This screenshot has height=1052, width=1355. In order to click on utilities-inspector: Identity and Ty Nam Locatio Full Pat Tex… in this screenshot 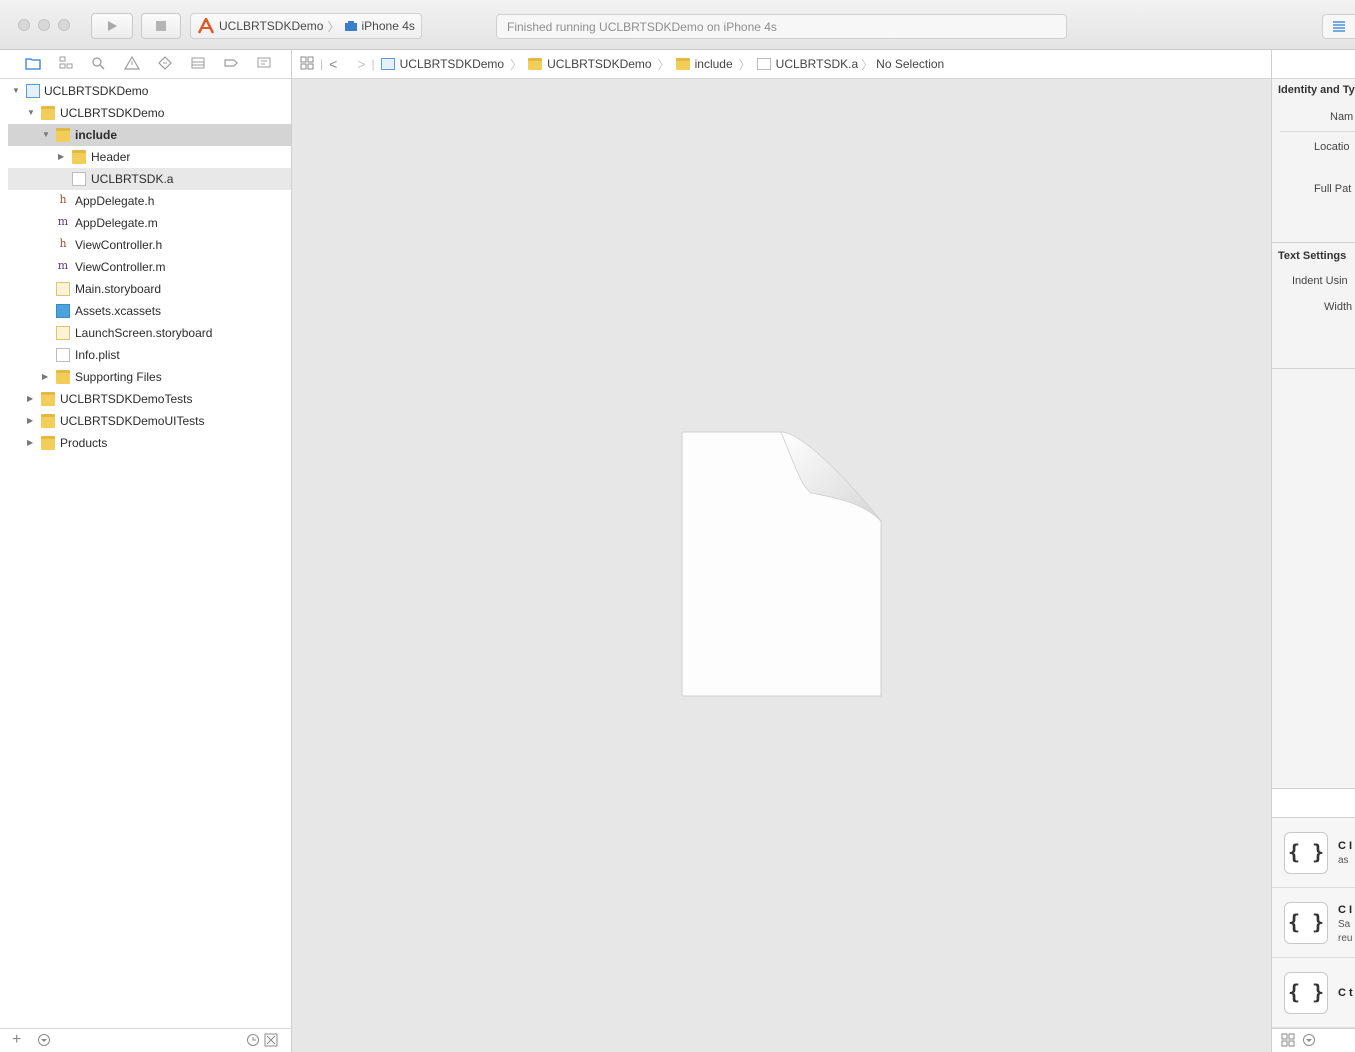, I will do `click(1313, 551)`.